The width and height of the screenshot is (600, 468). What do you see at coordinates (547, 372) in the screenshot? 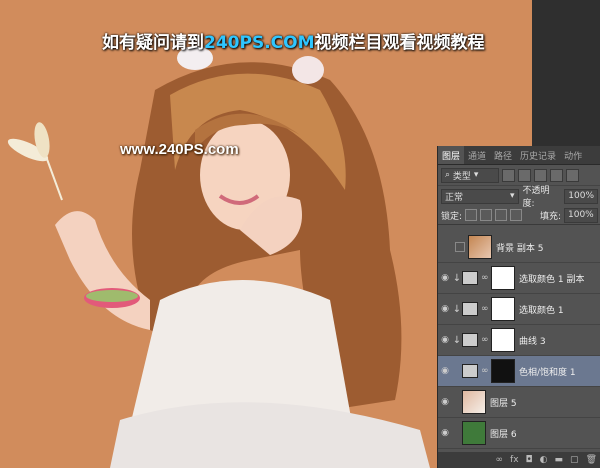
I see `layer-name: 色相/饱和度 1` at bounding box center [547, 372].